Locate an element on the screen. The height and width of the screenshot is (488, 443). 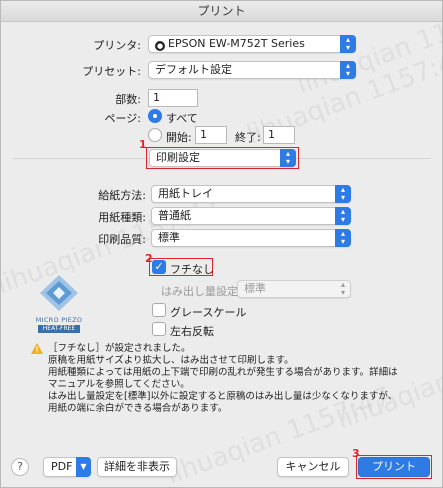
logo-line-2: HEAT-FREE is located at coordinates (59, 329).